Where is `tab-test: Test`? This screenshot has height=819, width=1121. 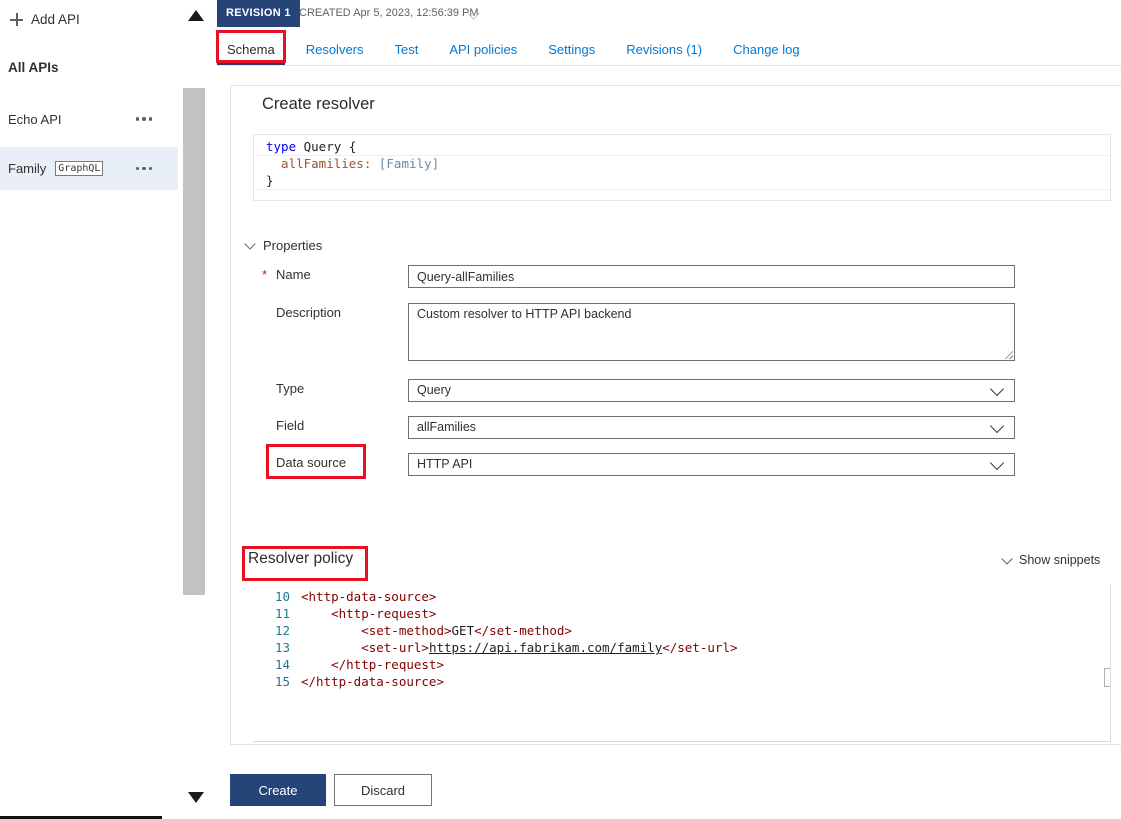 tab-test: Test is located at coordinates (407, 49).